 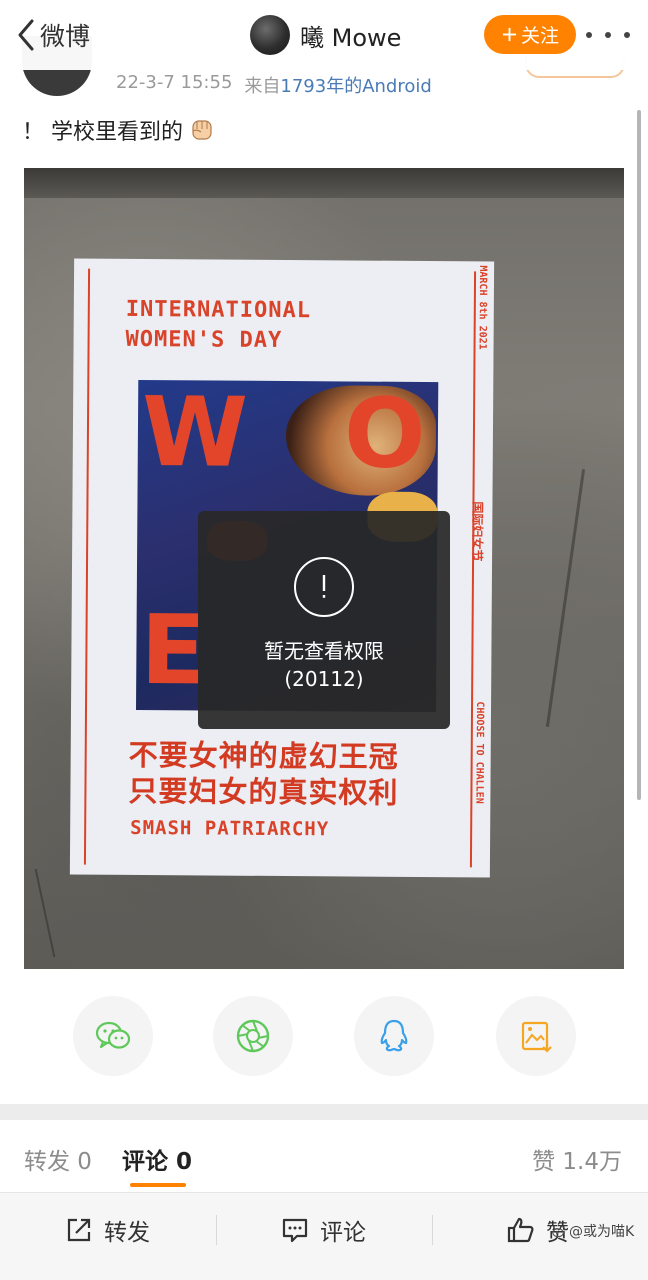 What do you see at coordinates (195, 434) in the screenshot?
I see `poster-art-letter: W` at bounding box center [195, 434].